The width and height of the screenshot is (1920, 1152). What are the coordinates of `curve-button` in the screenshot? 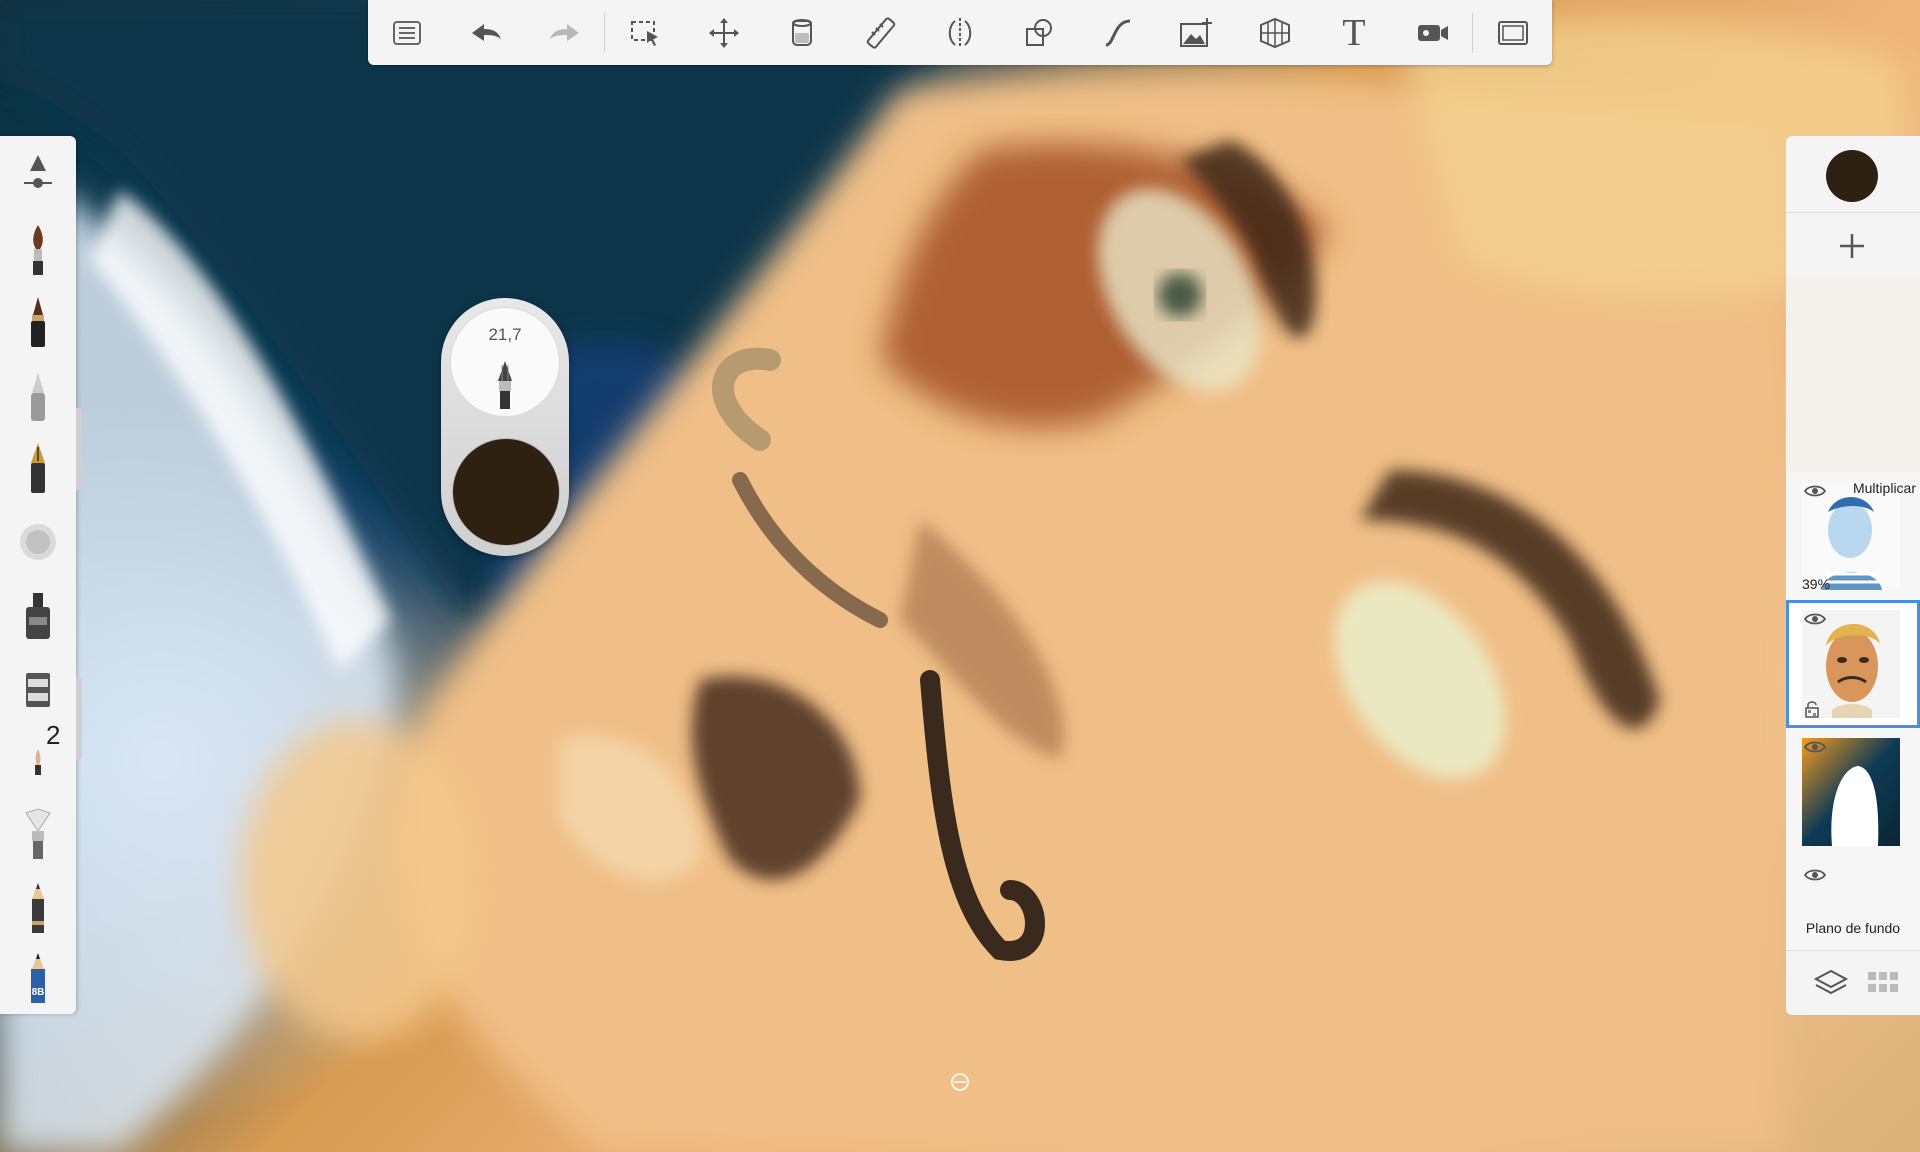 It's located at (1117, 32).